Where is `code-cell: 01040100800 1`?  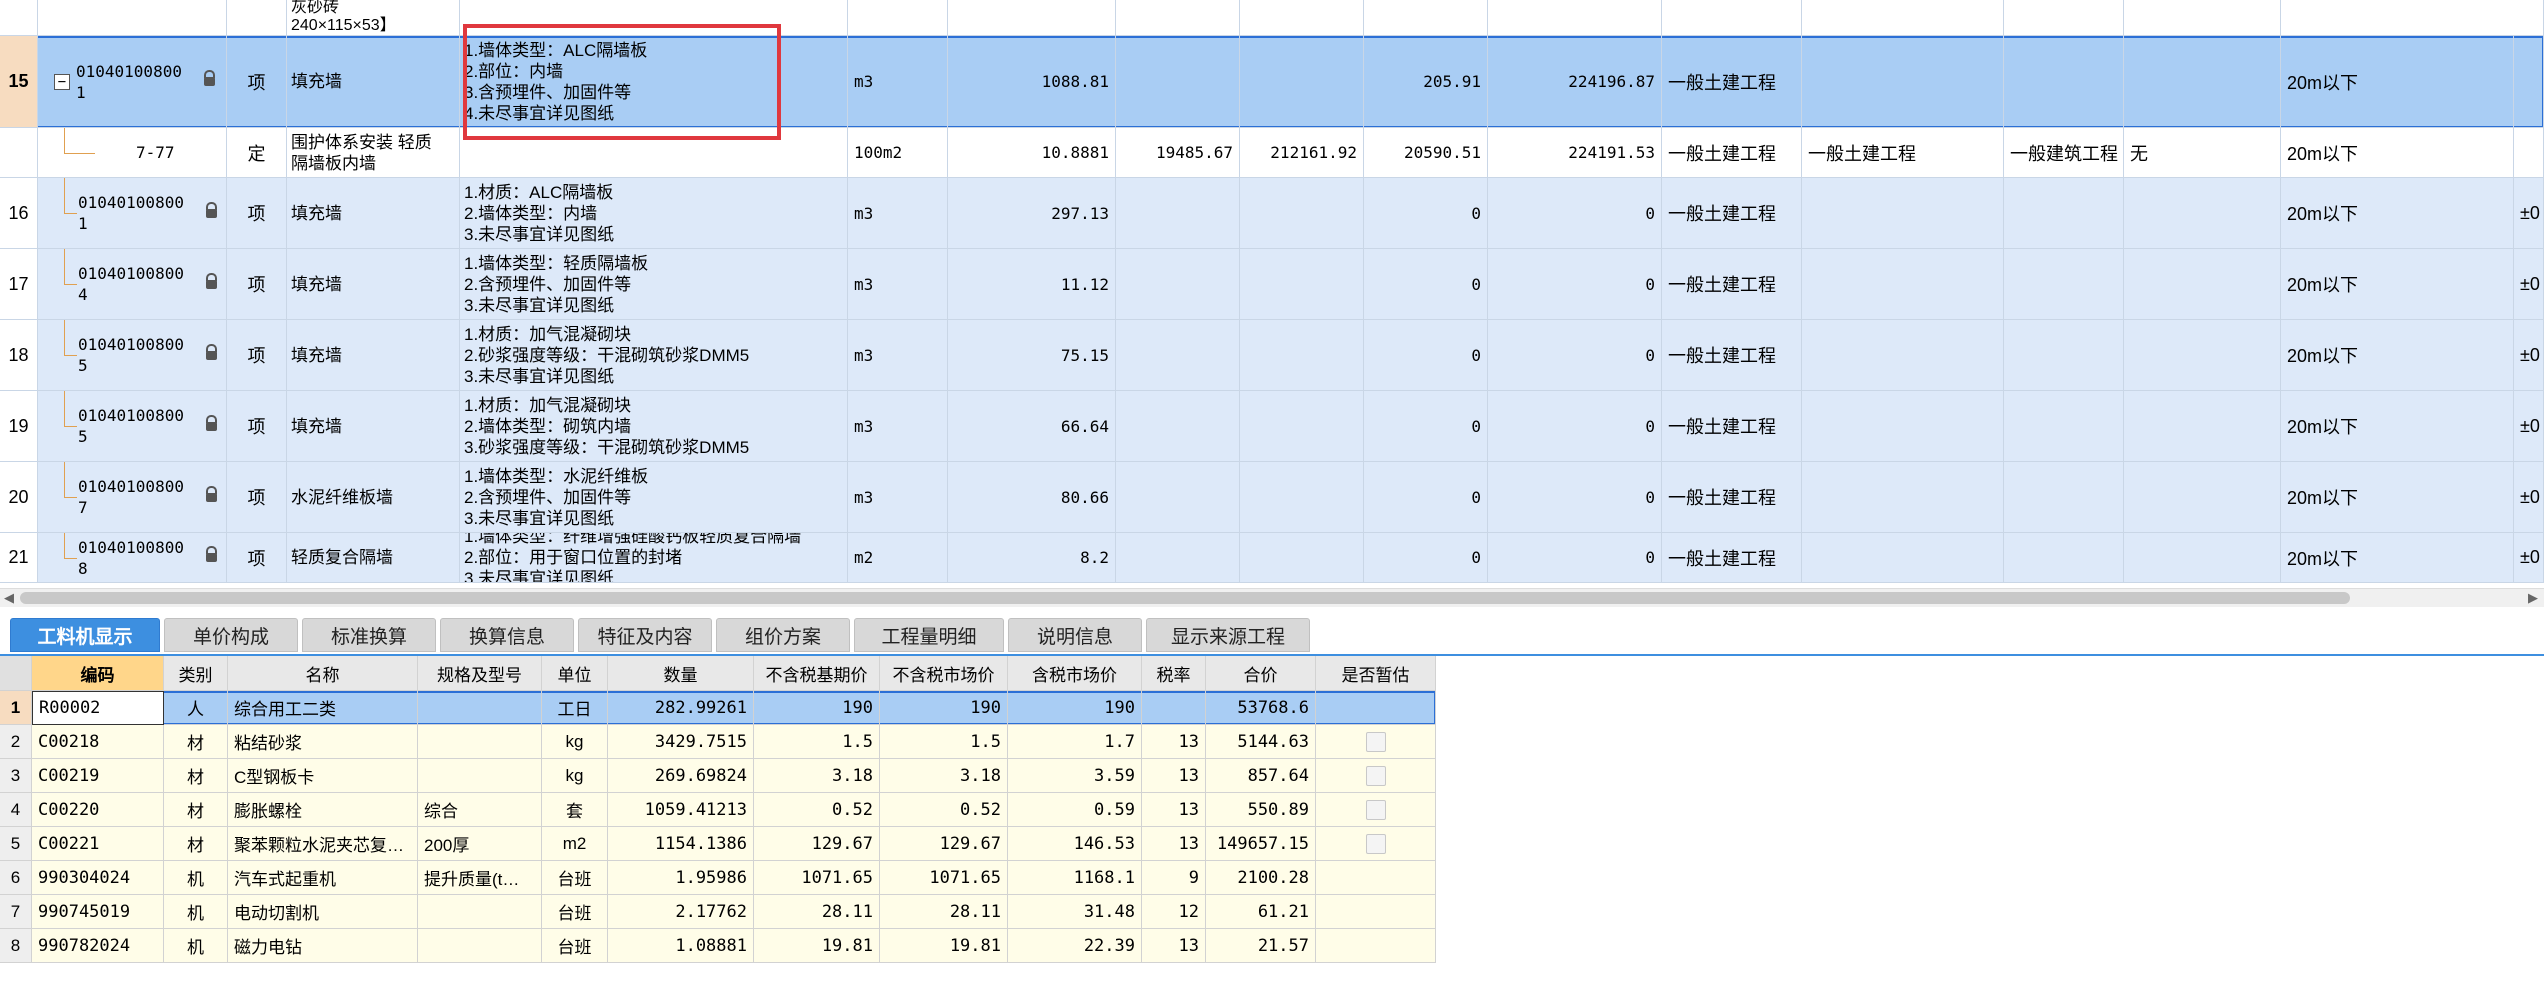 code-cell: 01040100800 1 is located at coordinates (132, 213).